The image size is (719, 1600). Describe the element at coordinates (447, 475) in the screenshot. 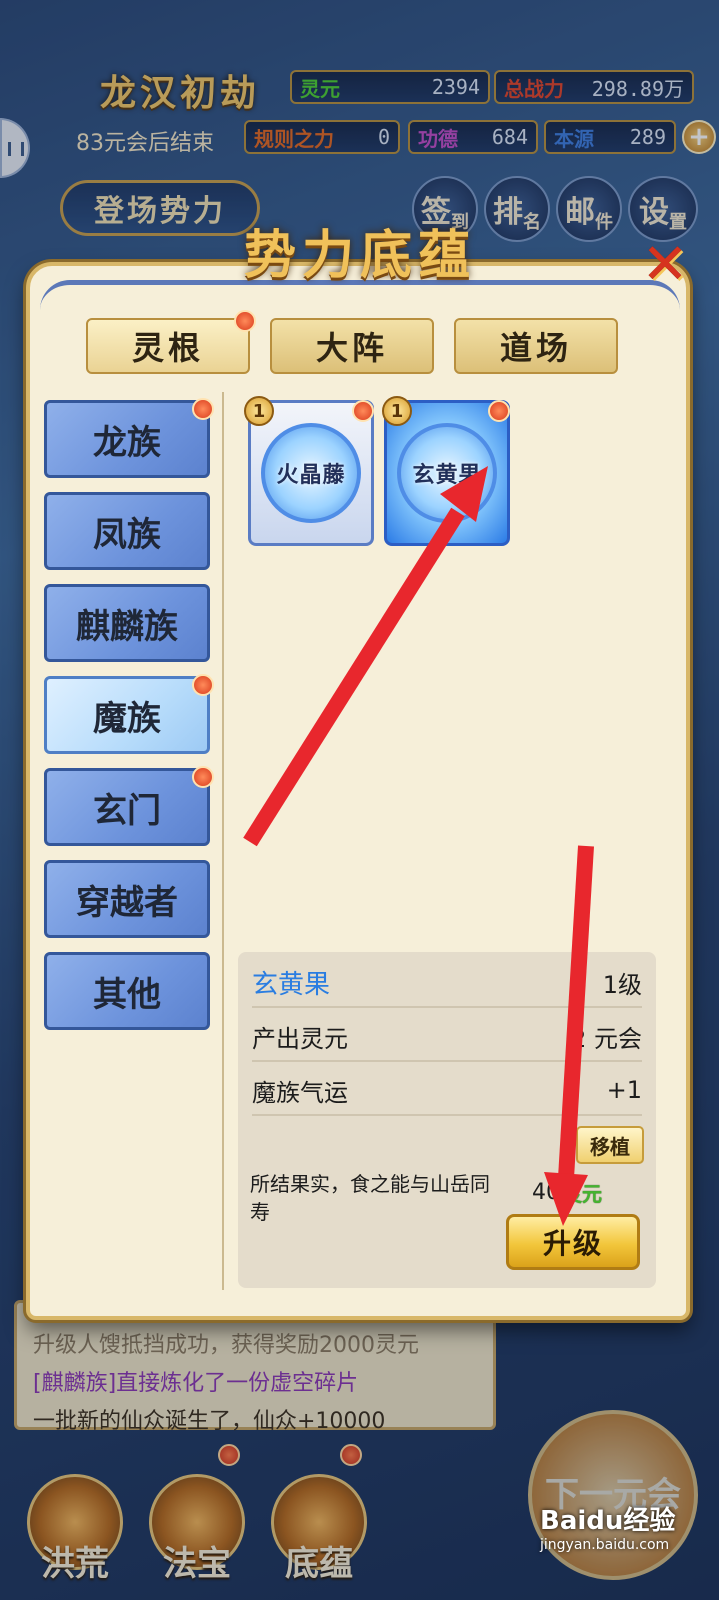

I see `item-card-name: 玄黄果` at that location.